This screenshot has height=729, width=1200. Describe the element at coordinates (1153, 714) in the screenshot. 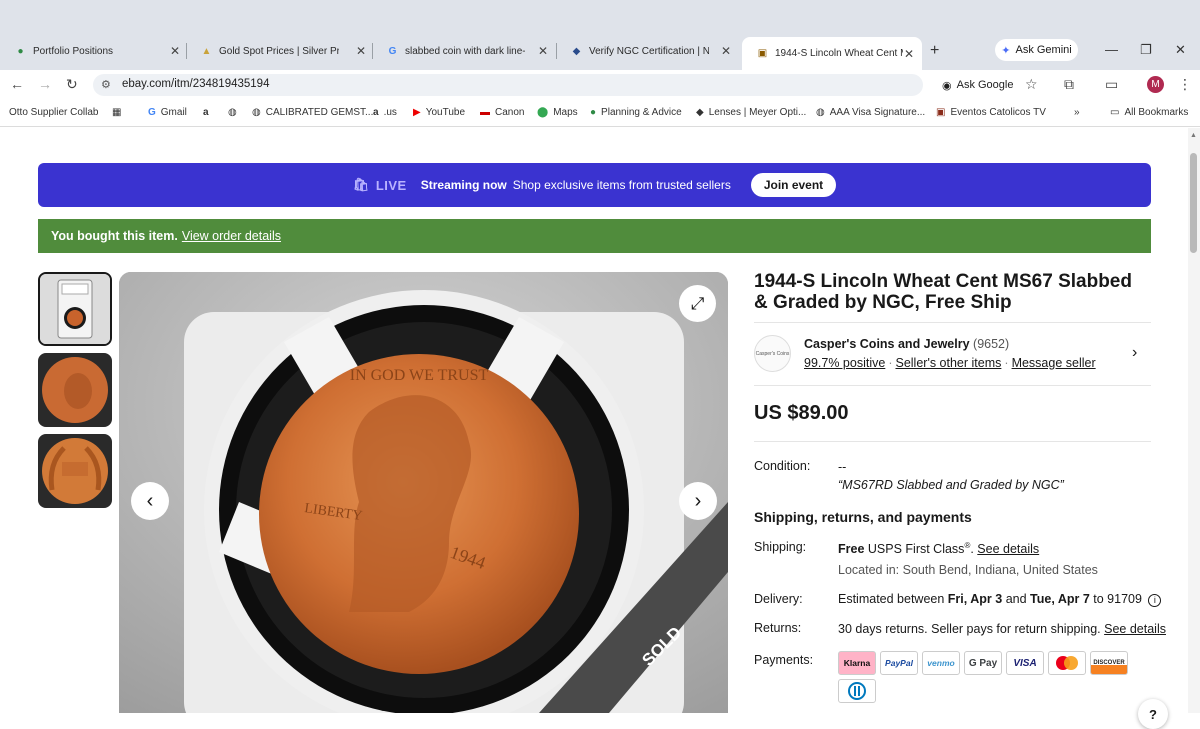

I see `help-button: ?` at that location.